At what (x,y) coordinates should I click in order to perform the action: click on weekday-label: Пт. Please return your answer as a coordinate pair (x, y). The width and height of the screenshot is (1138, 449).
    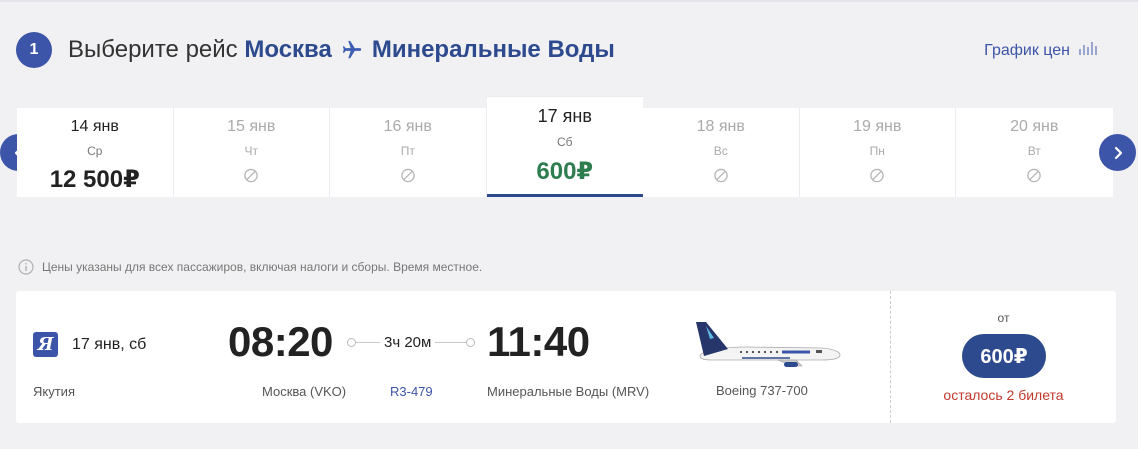
    Looking at the image, I should click on (407, 151).